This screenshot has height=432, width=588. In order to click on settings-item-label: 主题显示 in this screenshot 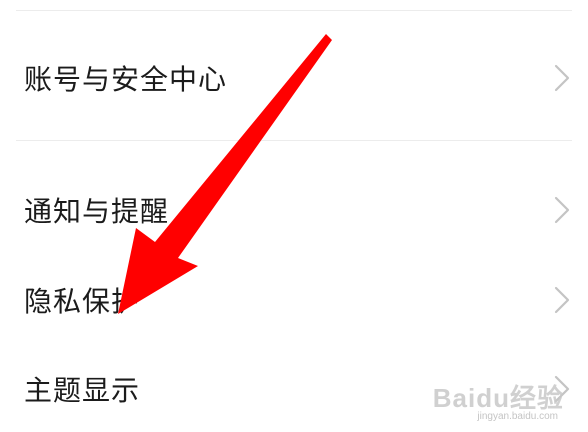, I will do `click(82, 390)`.